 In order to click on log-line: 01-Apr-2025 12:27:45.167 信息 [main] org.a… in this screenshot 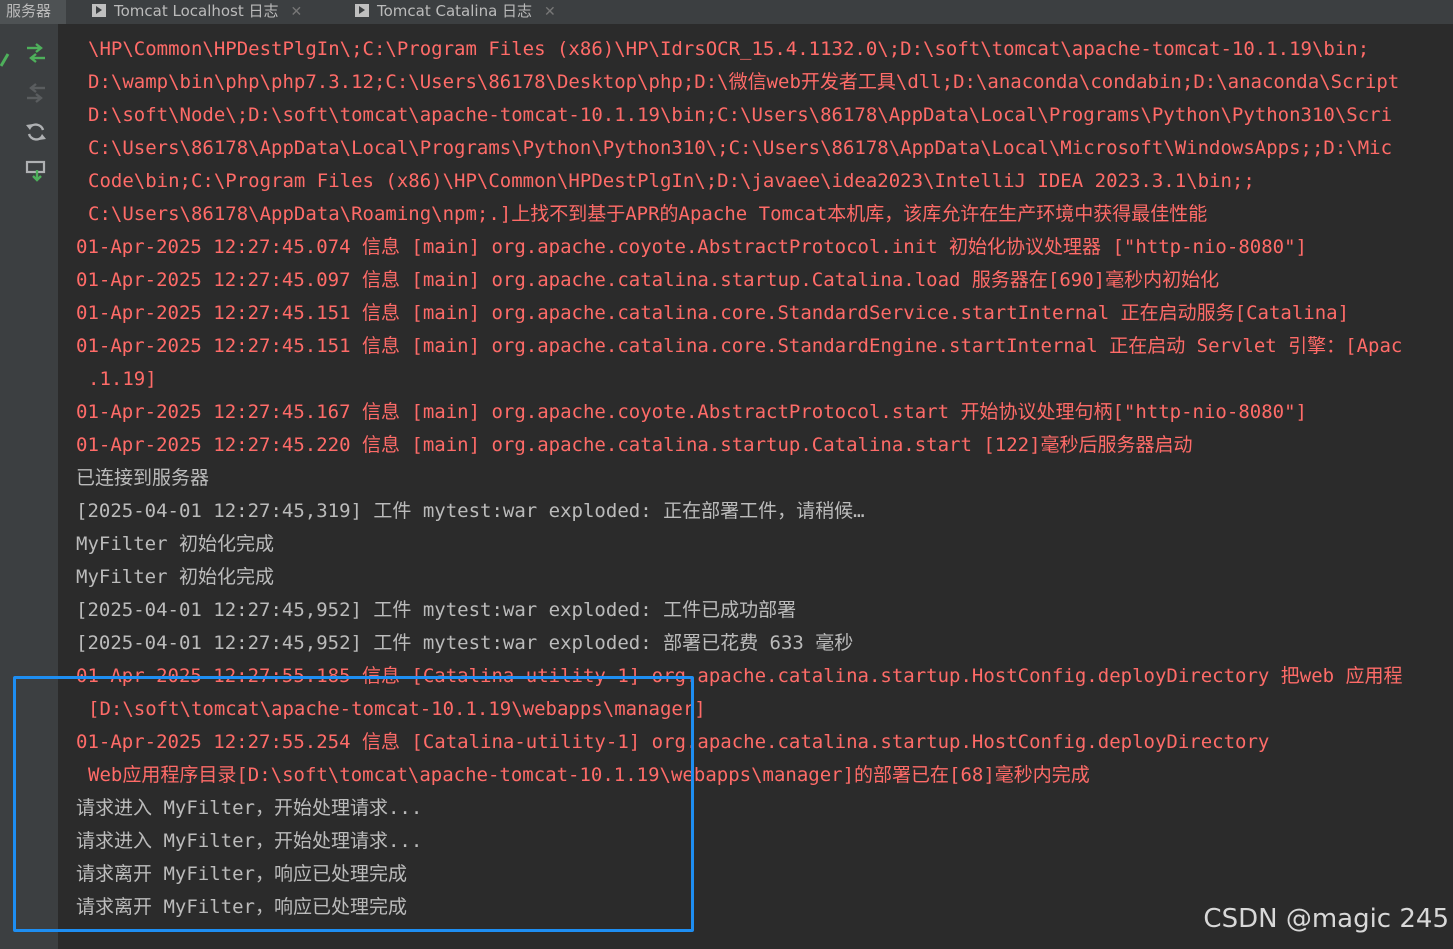, I will do `click(691, 412)`.